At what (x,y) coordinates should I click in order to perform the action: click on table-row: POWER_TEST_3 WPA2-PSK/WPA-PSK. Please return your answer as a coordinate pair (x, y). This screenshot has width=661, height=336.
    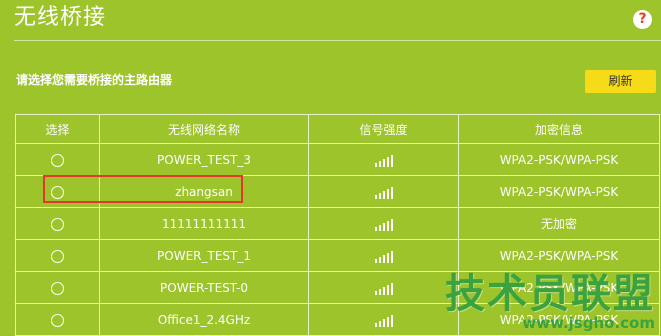
    Looking at the image, I should click on (337, 159).